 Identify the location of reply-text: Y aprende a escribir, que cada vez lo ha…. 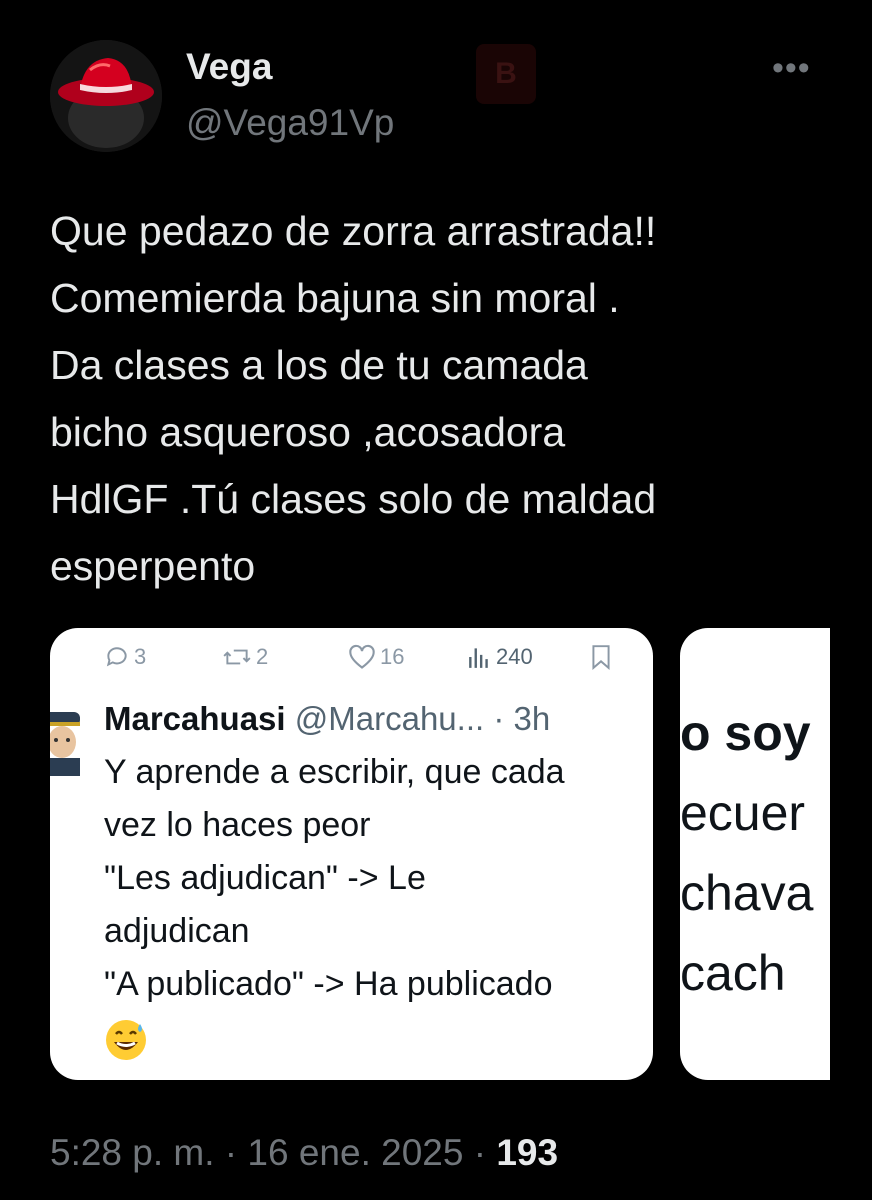
(334, 878).